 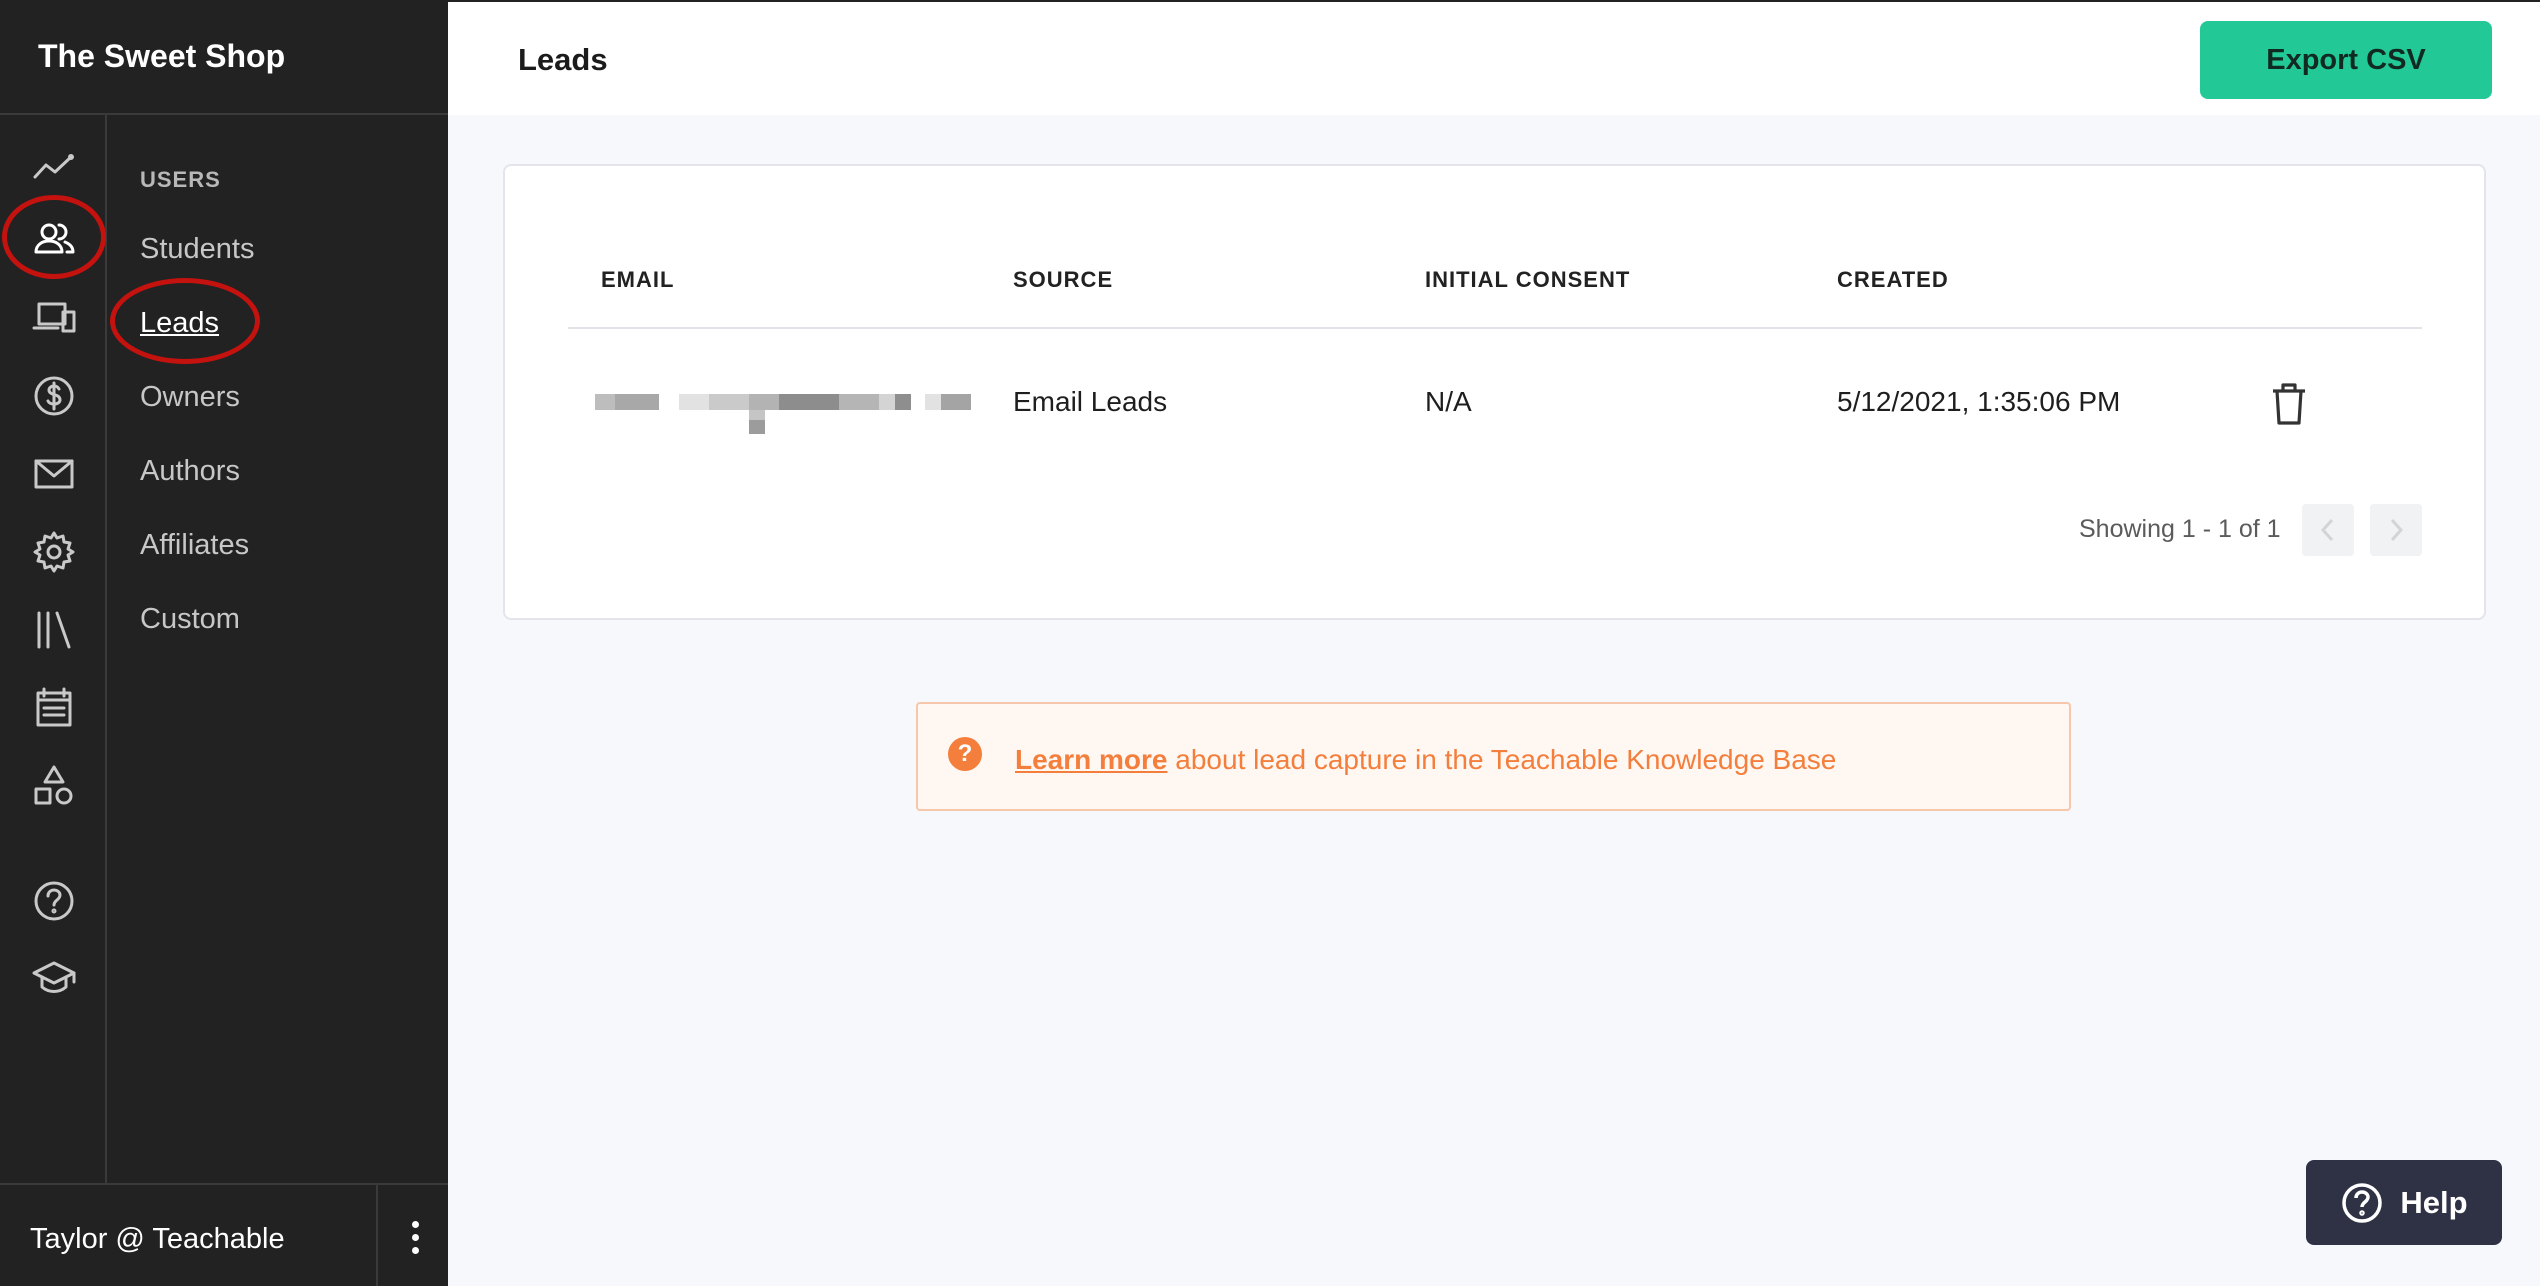 I want to click on redacted-email, so click(x=783, y=412).